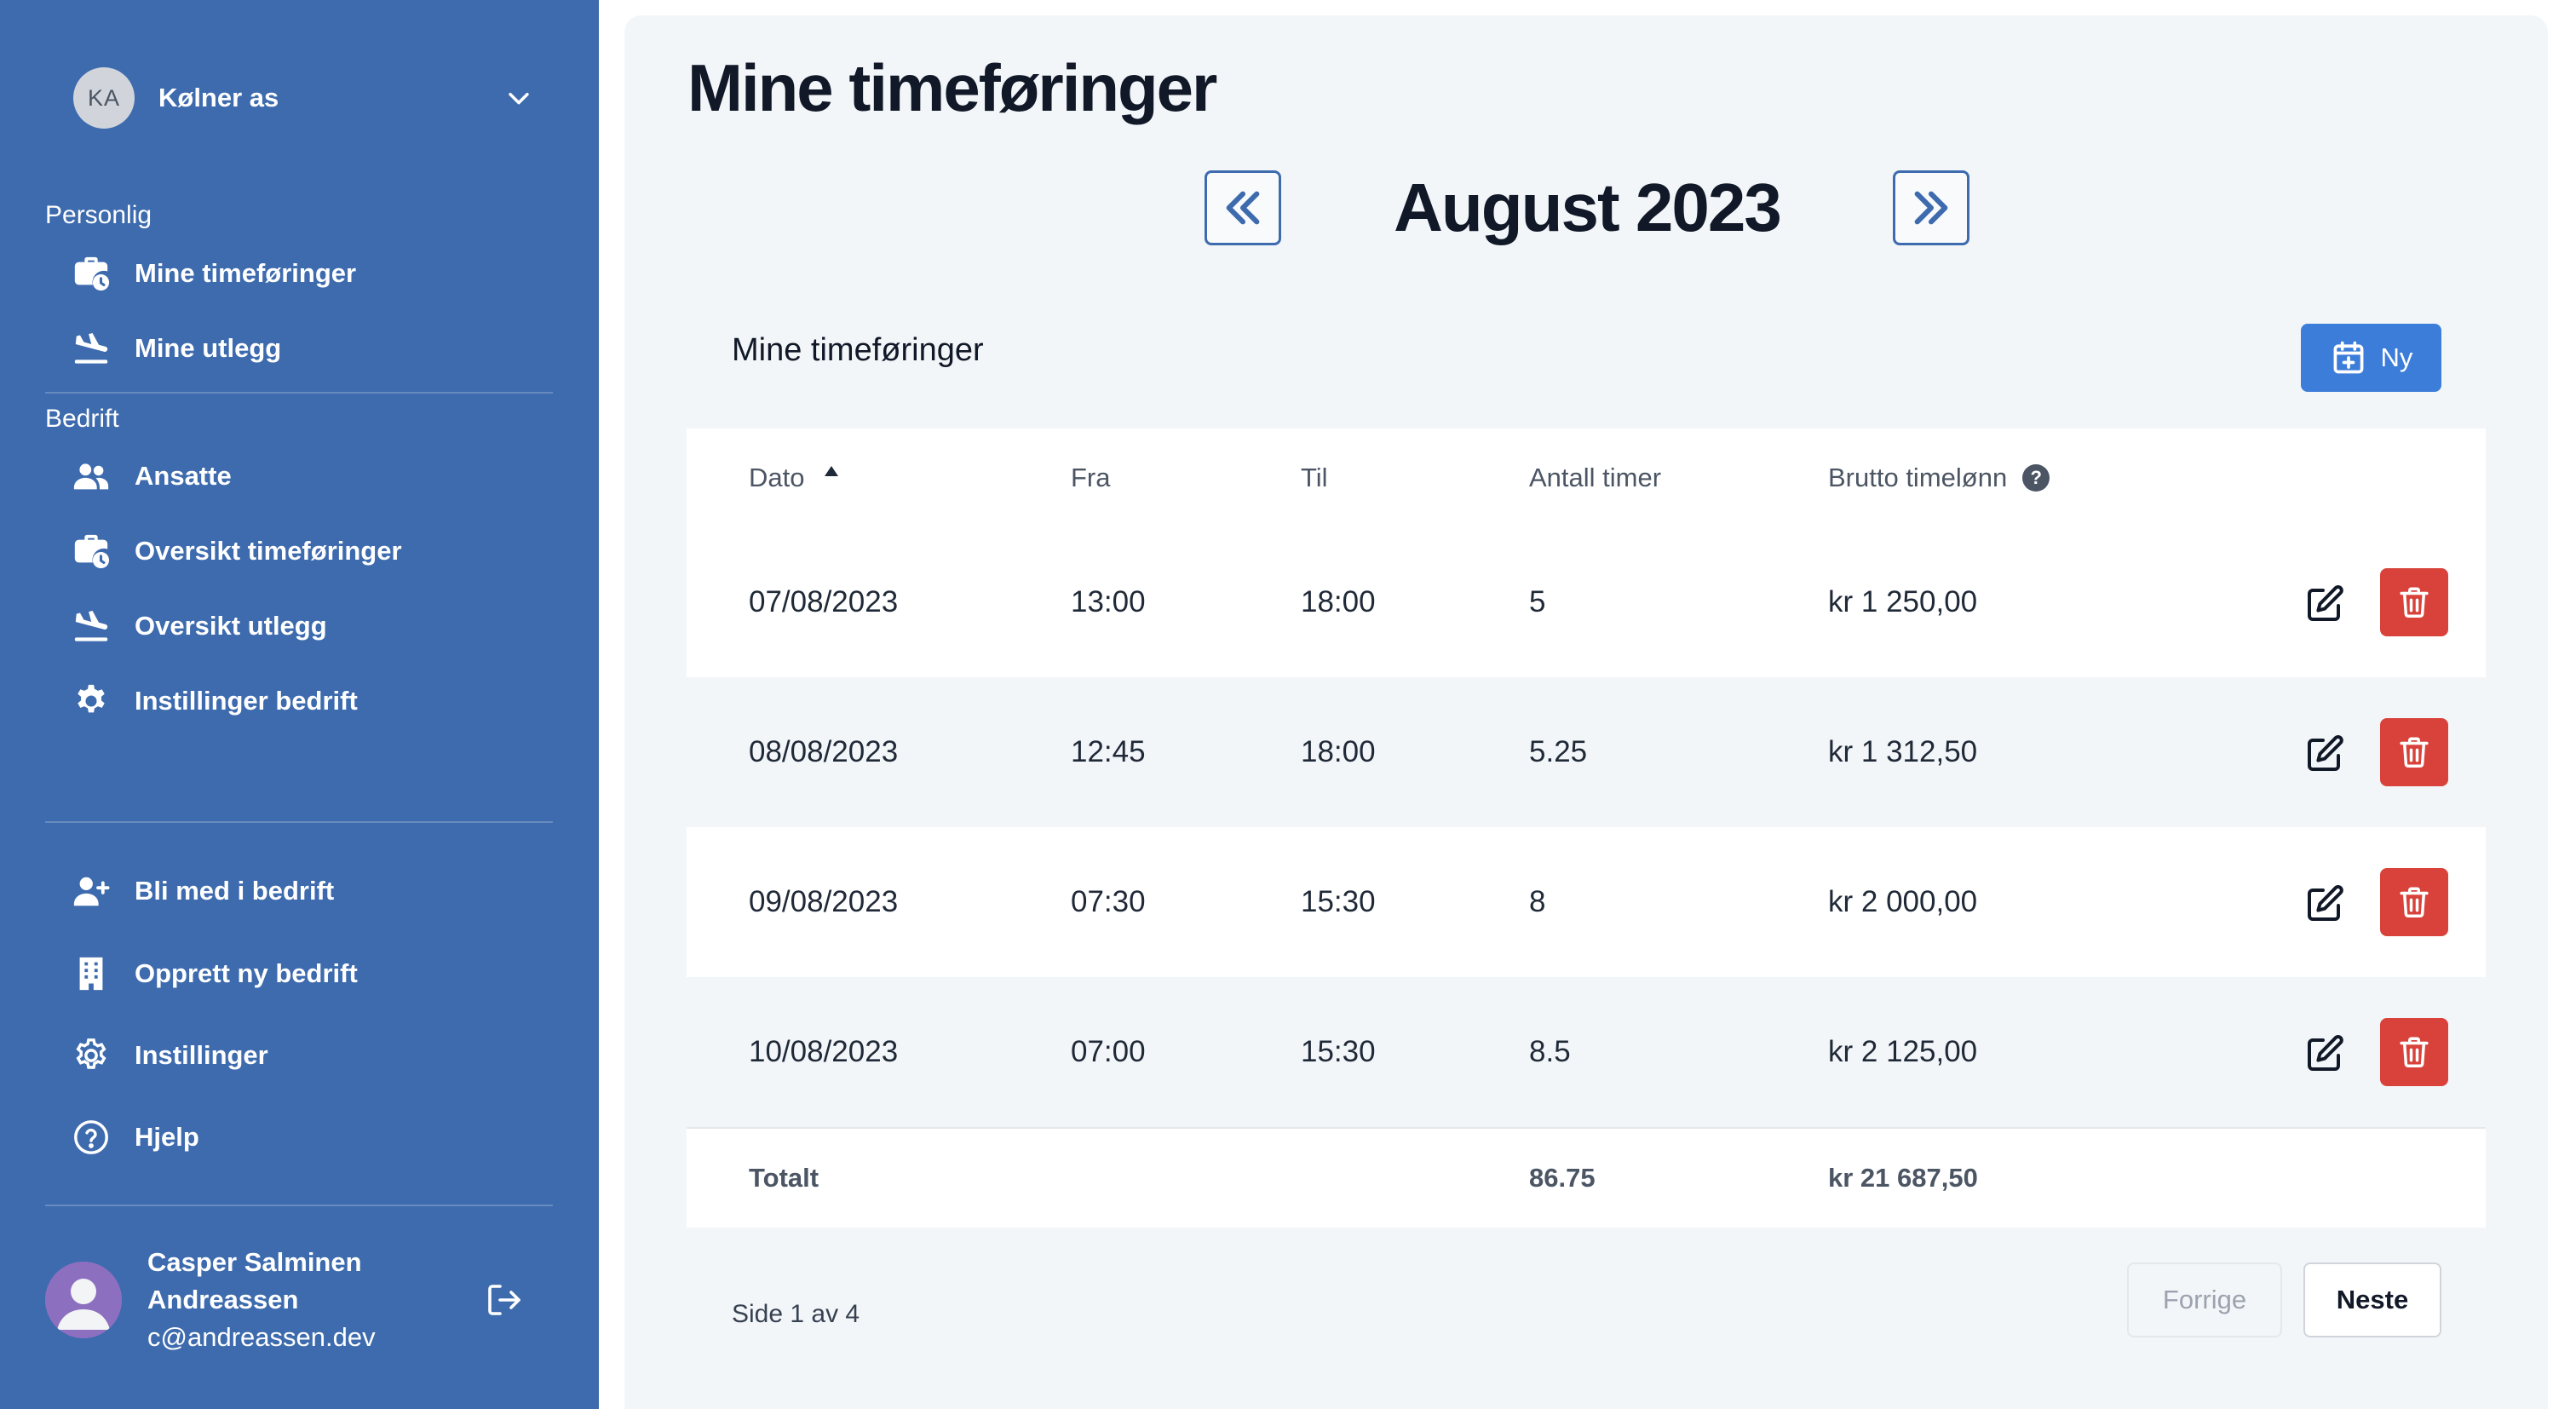 The width and height of the screenshot is (2576, 1409). I want to click on sidebar-item-timesheet-overview: Oversikt timeføringer, so click(308, 551).